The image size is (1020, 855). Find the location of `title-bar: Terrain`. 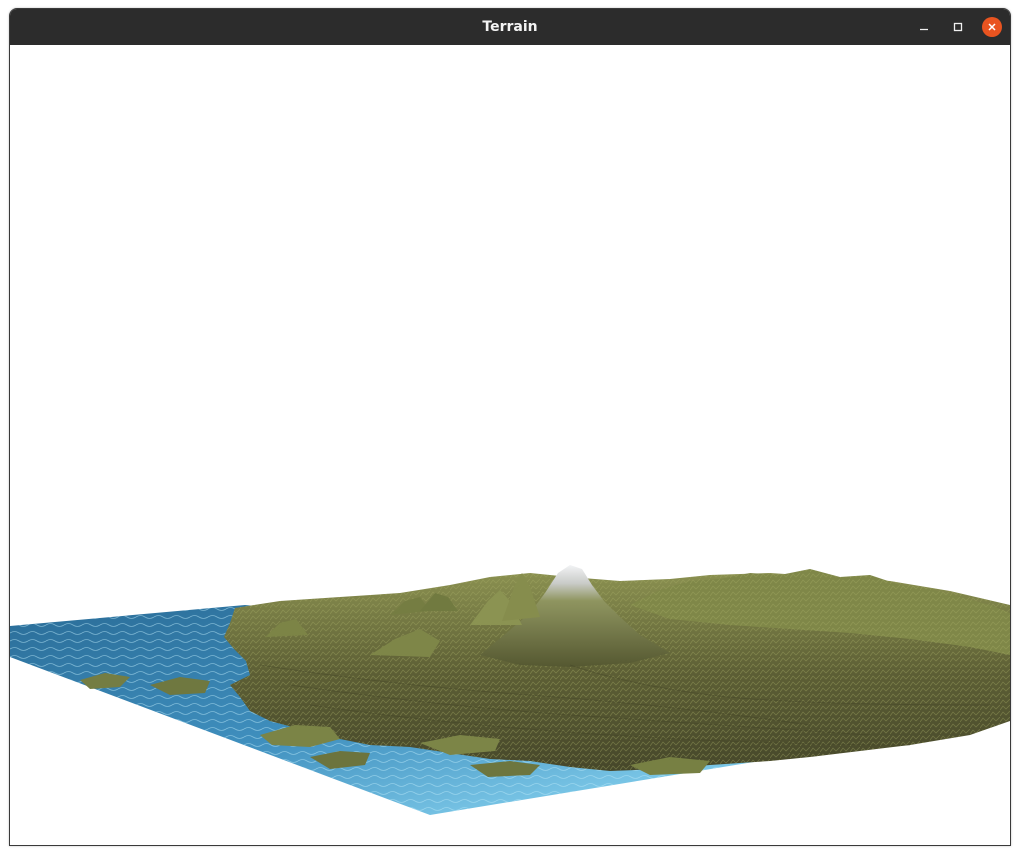

title-bar: Terrain is located at coordinates (510, 27).